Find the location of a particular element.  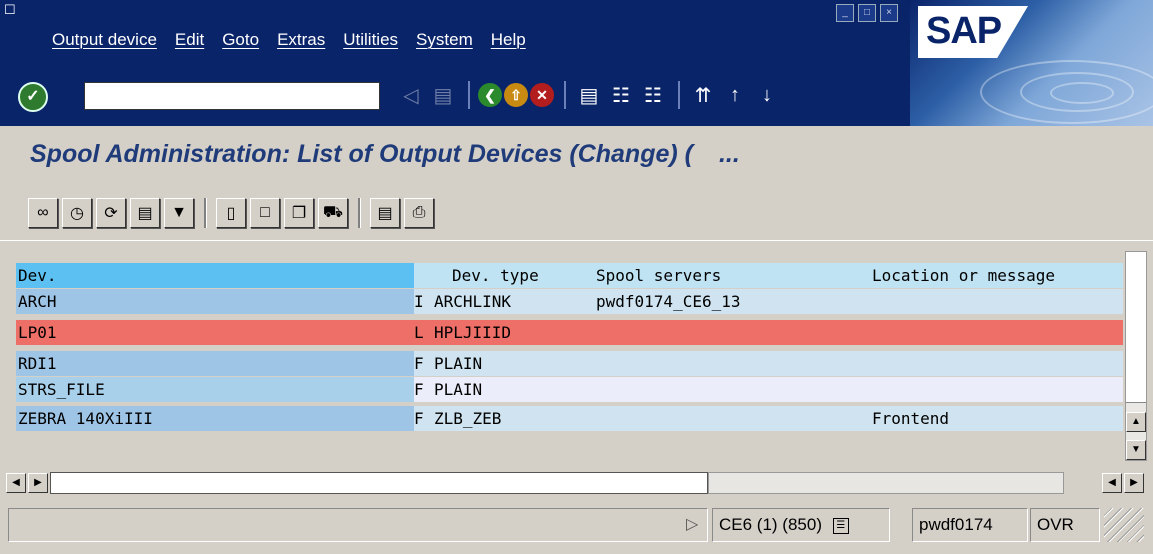

enter-icon: ✓ is located at coordinates (33, 97).